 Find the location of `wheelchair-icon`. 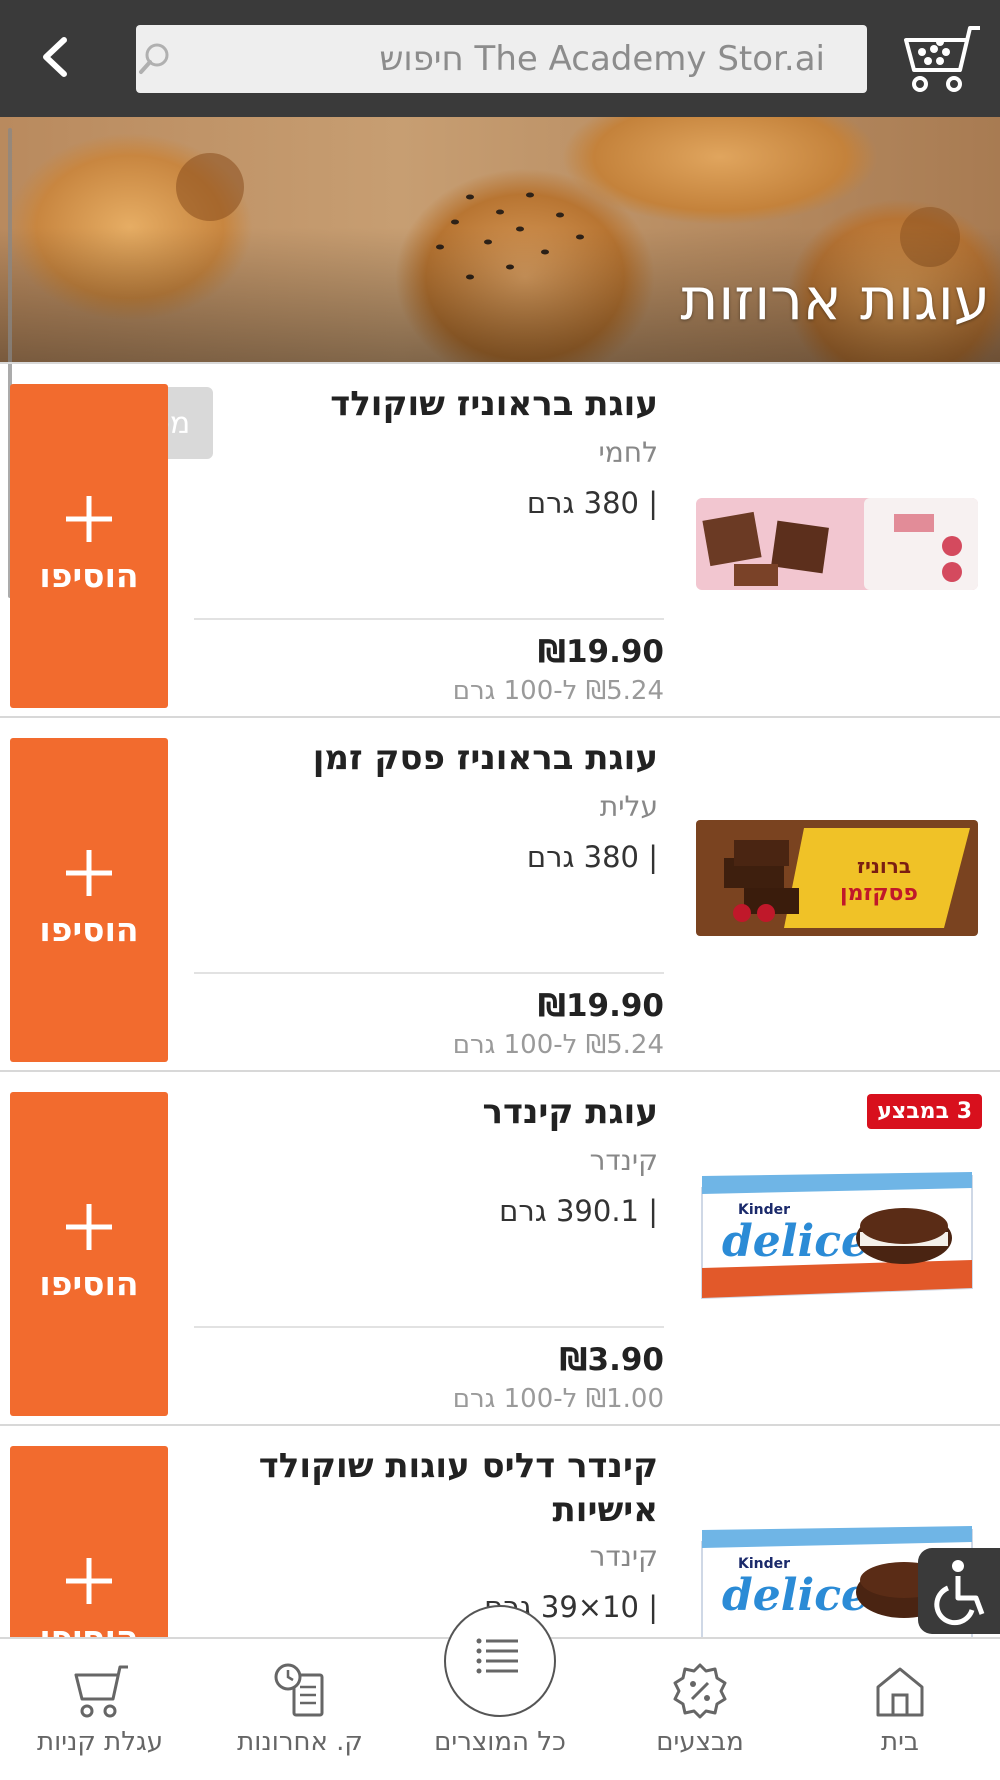

wheelchair-icon is located at coordinates (959, 1593).